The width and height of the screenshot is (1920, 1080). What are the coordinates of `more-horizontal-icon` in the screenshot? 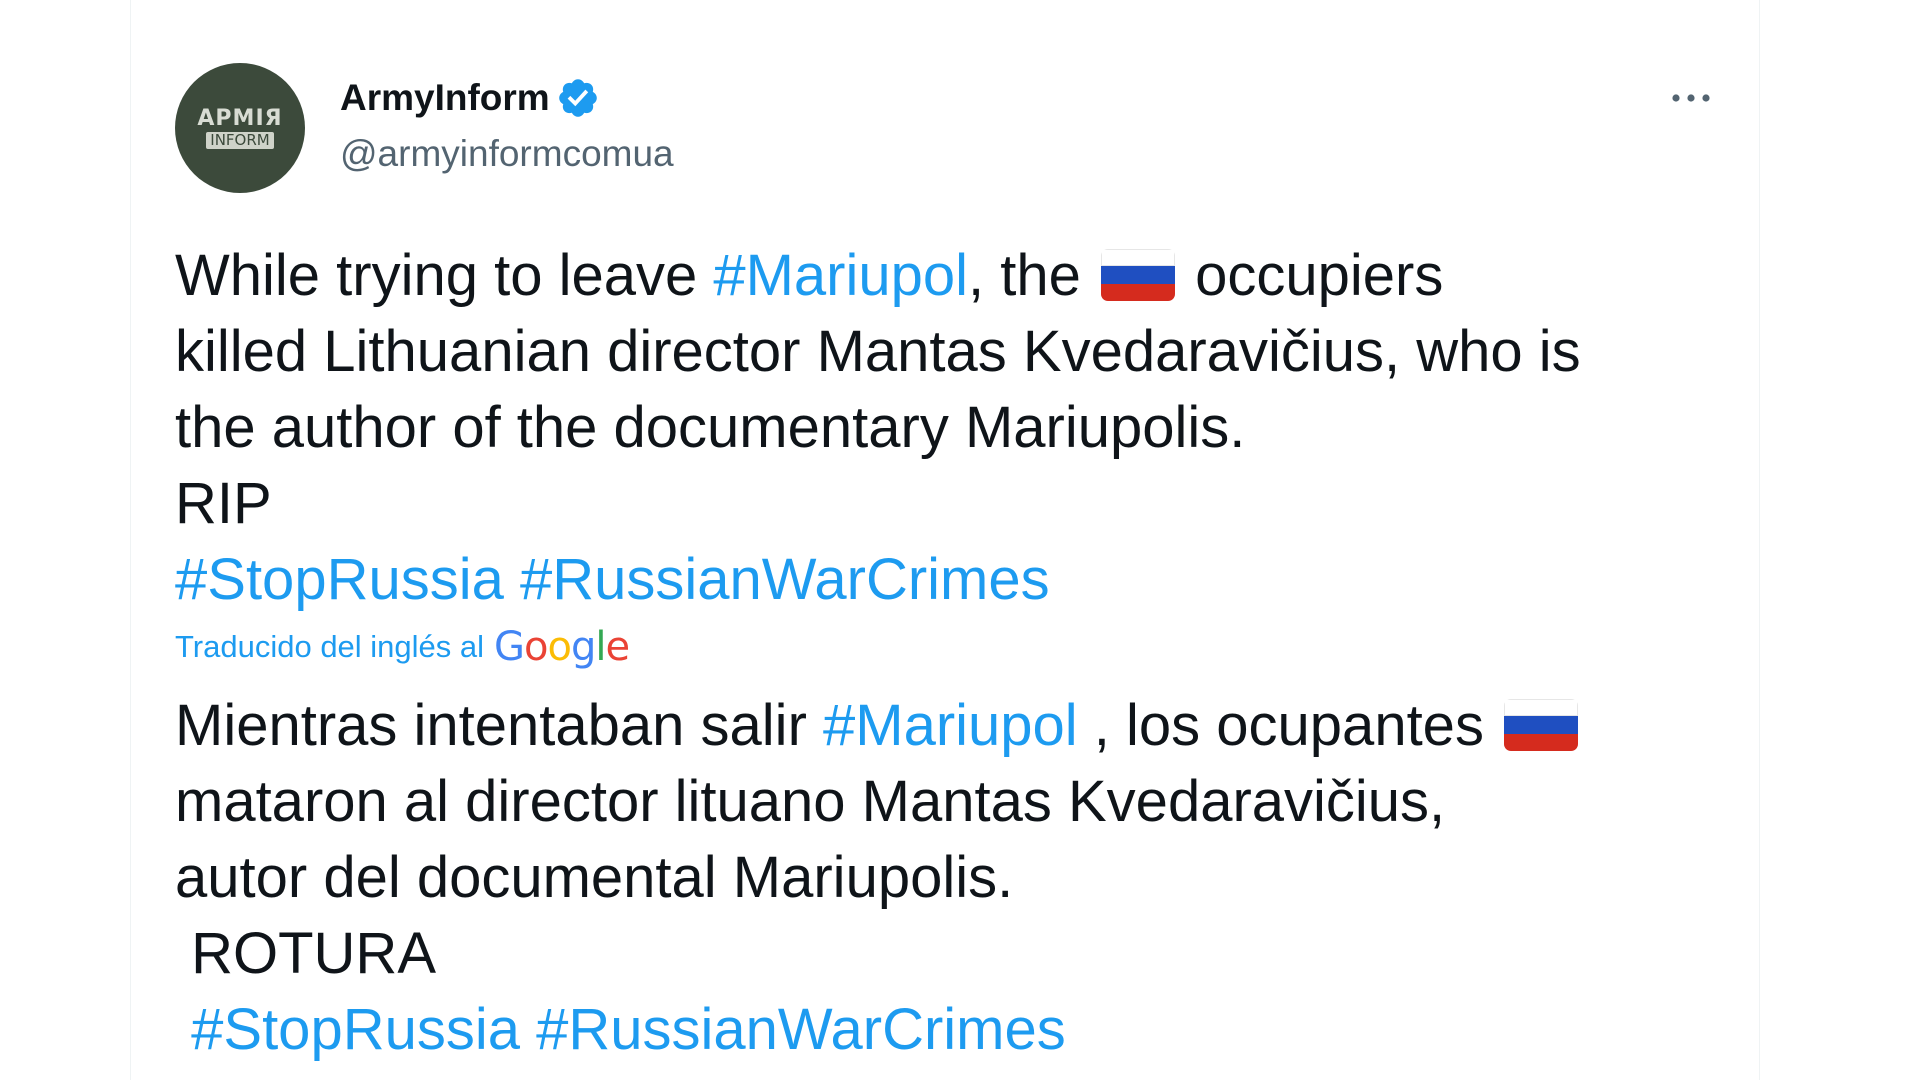 It's located at (1691, 98).